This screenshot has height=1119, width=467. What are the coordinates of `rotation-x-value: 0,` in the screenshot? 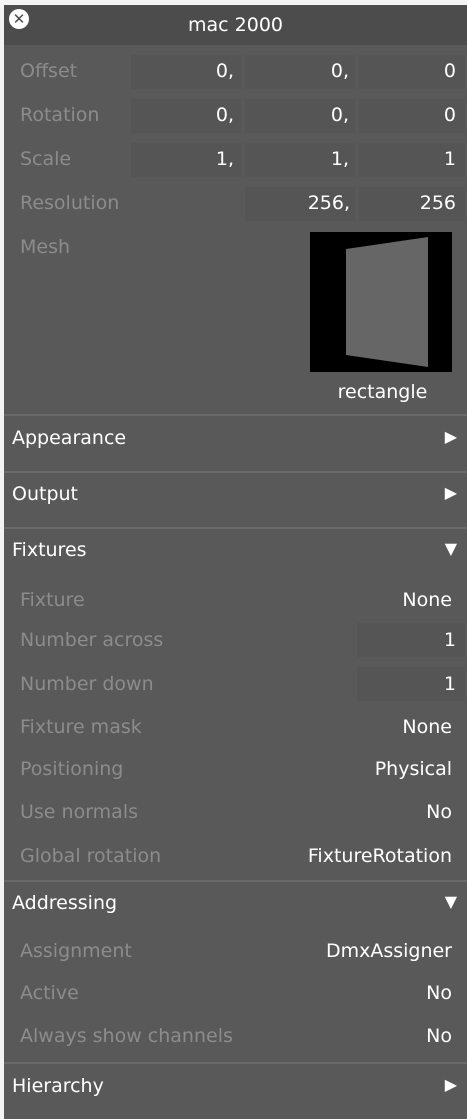 It's located at (224, 115).